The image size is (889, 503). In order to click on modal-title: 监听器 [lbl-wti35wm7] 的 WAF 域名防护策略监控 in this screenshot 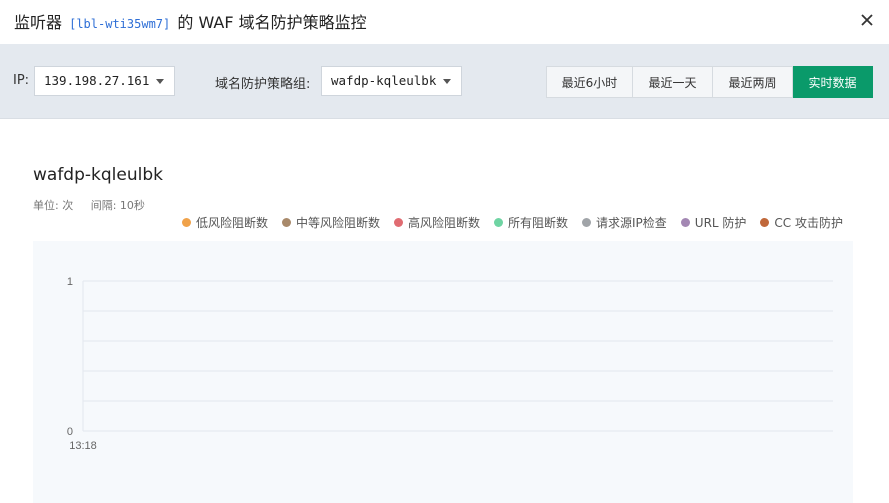, I will do `click(190, 21)`.